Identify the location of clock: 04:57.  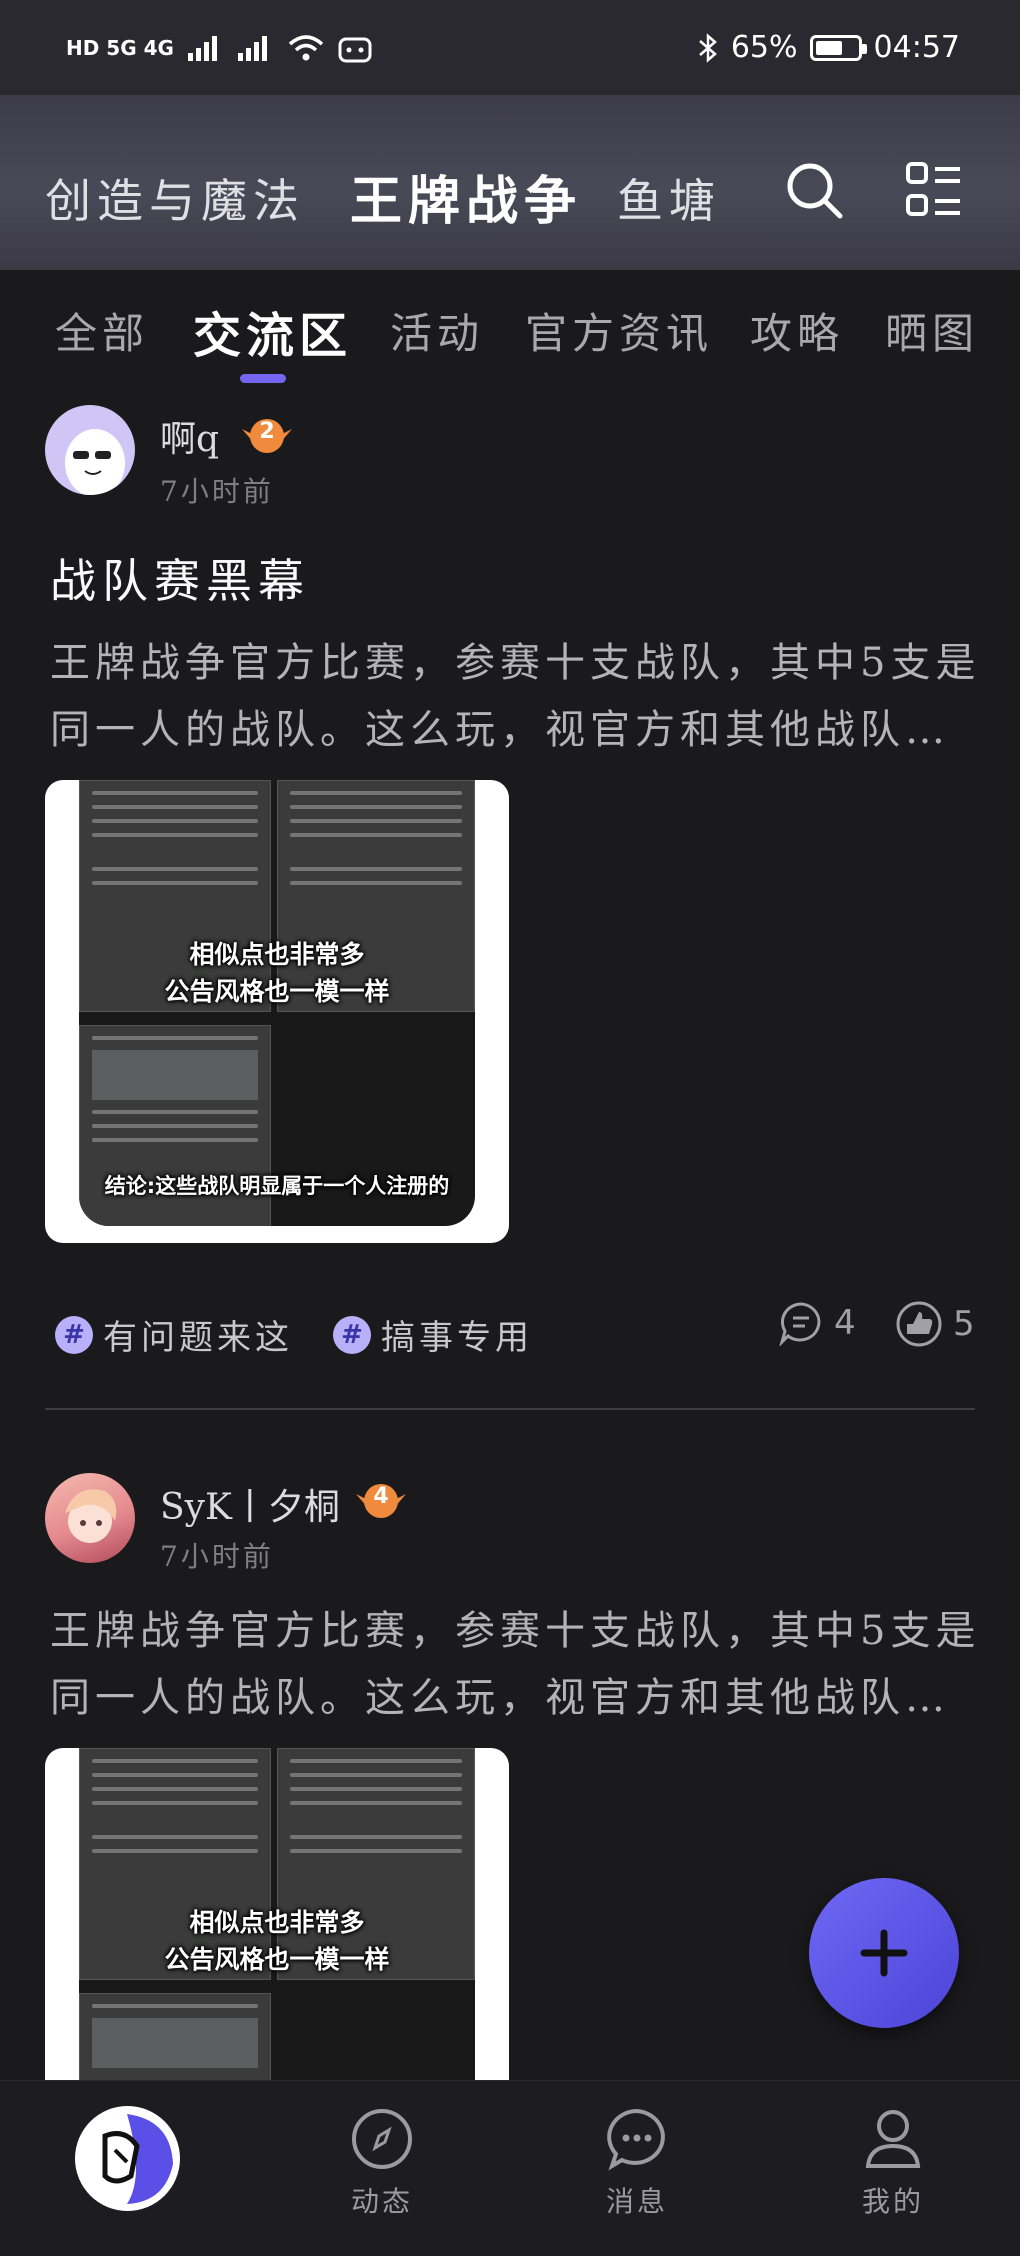
(916, 47).